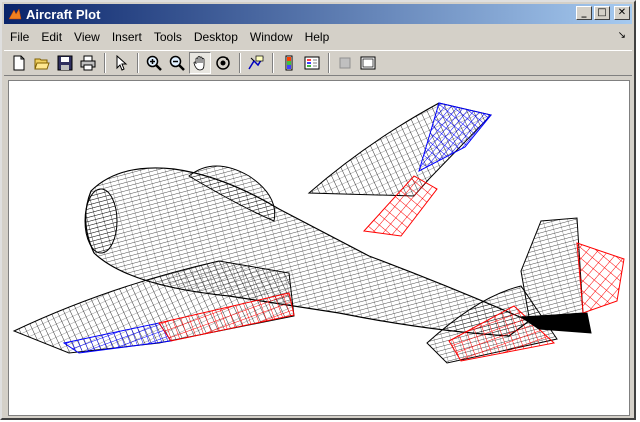 This screenshot has height=422, width=640. I want to click on new-figure-icon, so click(19, 63).